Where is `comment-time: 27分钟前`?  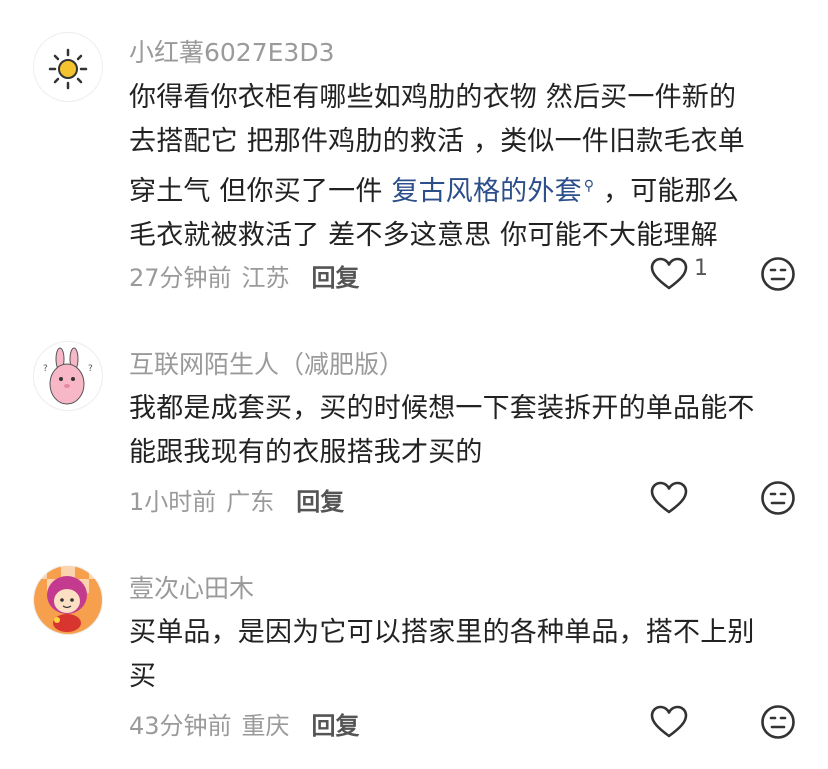 comment-time: 27分钟前 is located at coordinates (180, 278).